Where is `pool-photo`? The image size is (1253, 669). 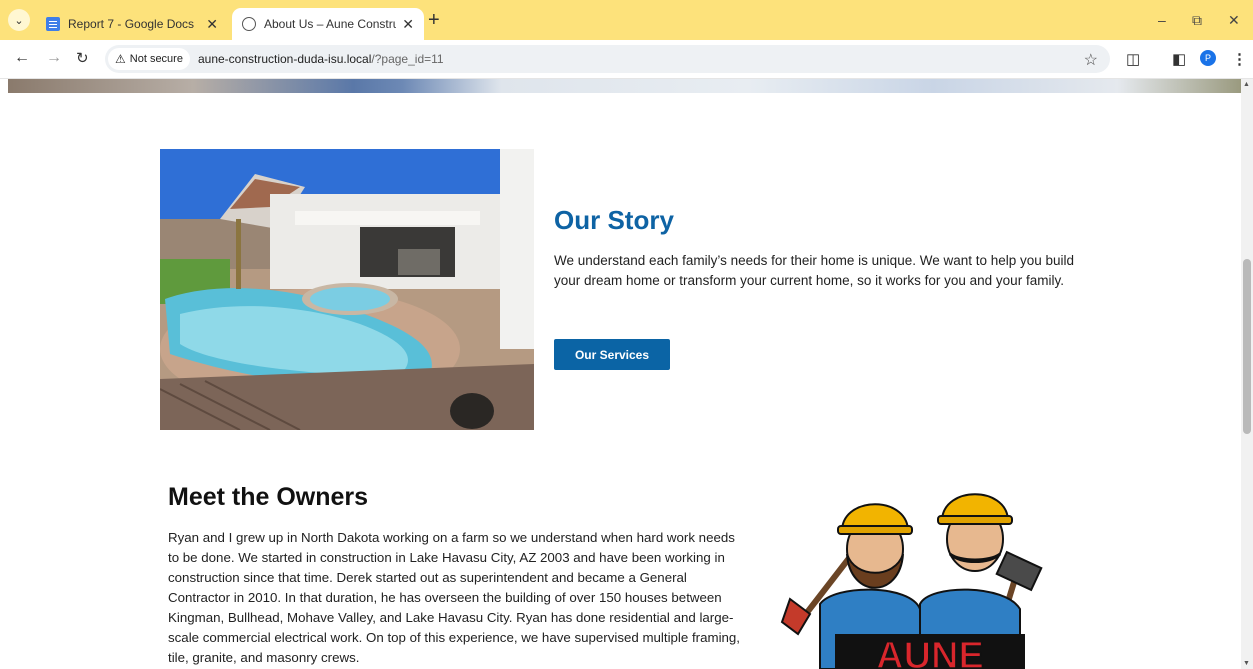 pool-photo is located at coordinates (347, 289).